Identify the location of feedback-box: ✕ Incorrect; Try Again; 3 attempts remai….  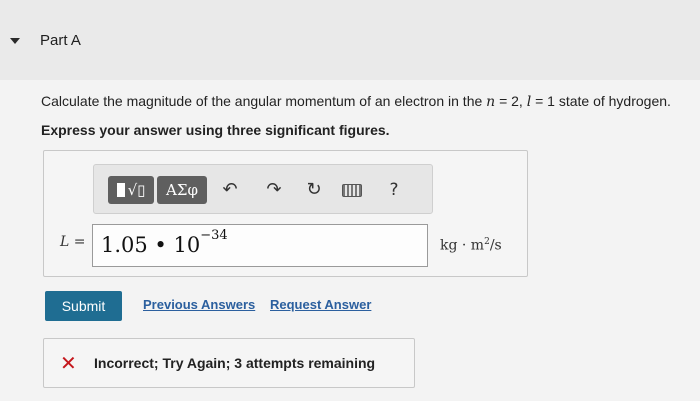
(229, 363).